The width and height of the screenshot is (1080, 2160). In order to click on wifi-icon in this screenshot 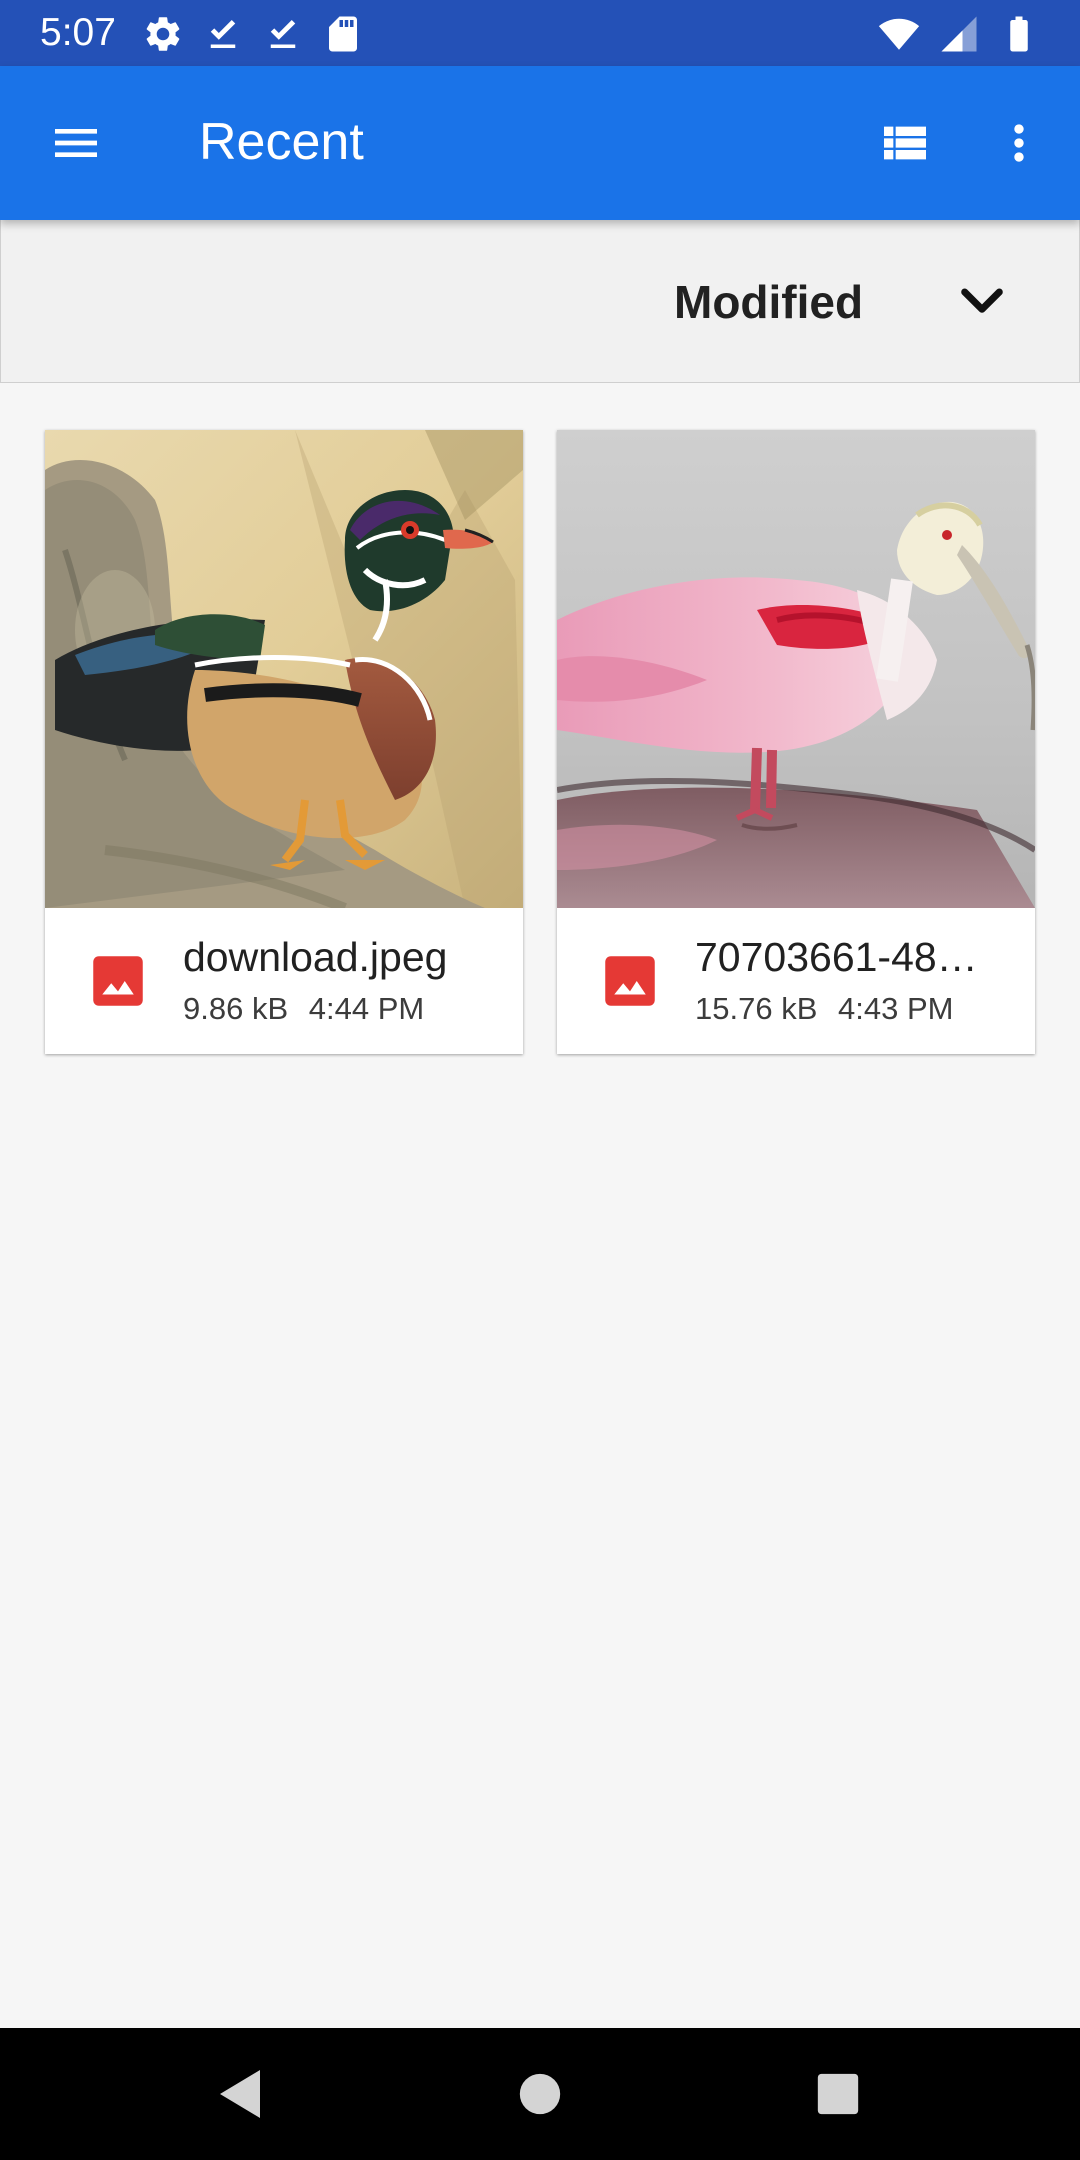, I will do `click(899, 34)`.